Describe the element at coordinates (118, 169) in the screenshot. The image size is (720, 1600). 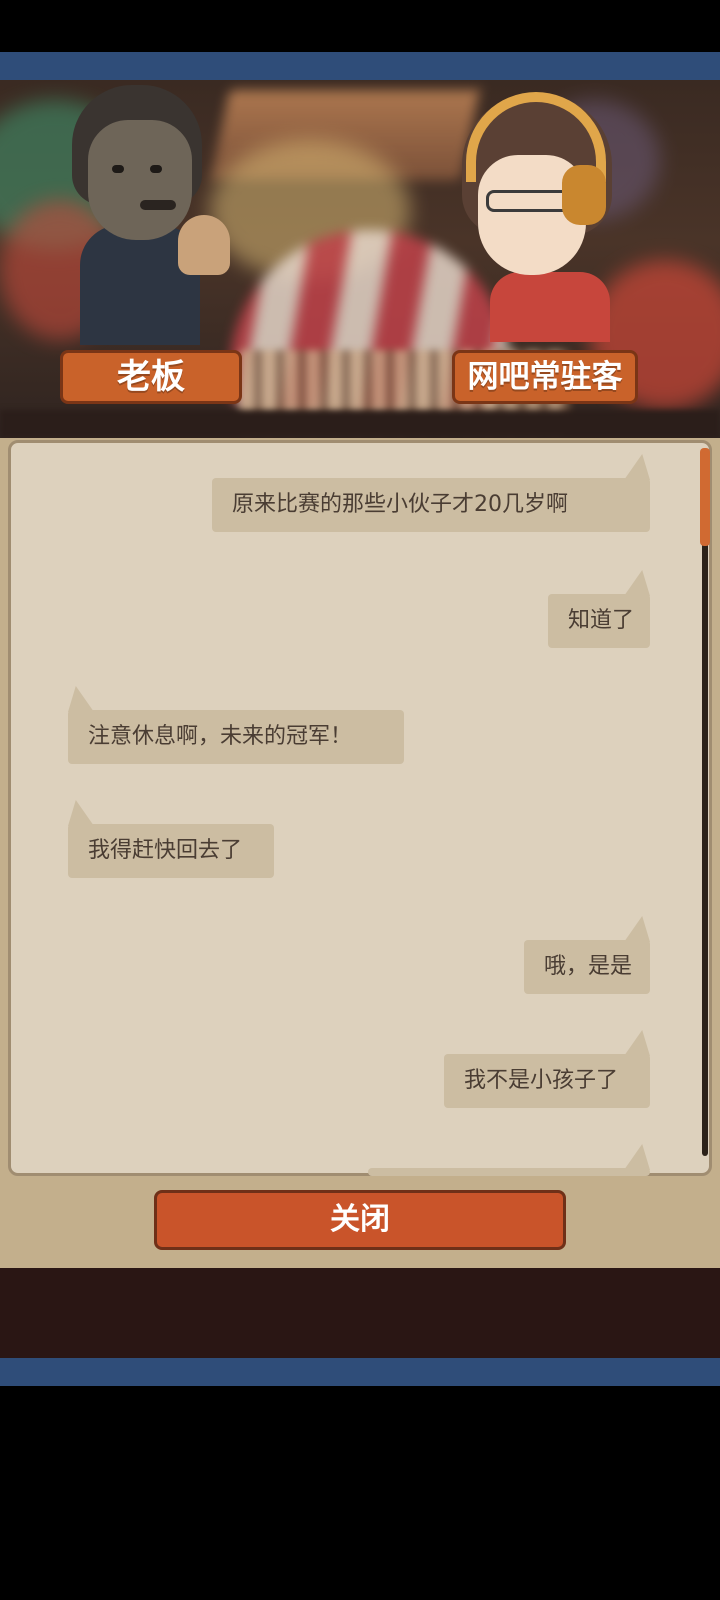
I see `boss-left-eye` at that location.